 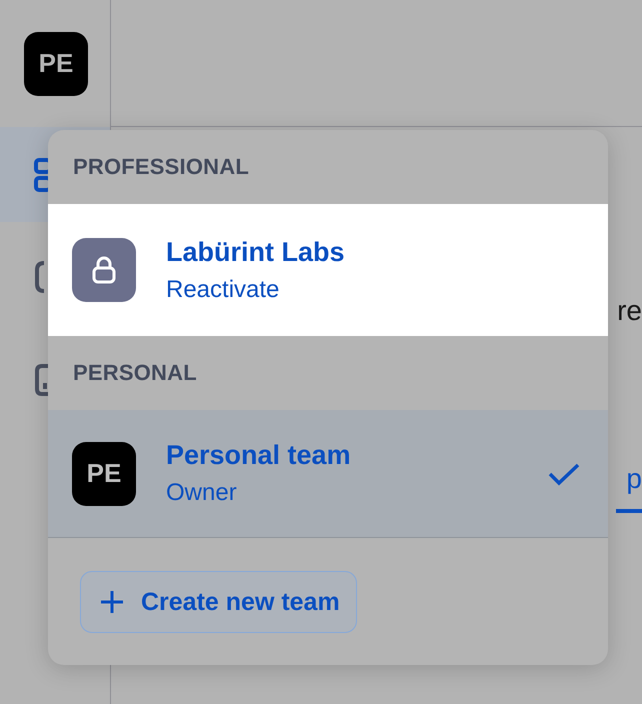 What do you see at coordinates (256, 252) in the screenshot?
I see `team-name: Labürint Labs` at bounding box center [256, 252].